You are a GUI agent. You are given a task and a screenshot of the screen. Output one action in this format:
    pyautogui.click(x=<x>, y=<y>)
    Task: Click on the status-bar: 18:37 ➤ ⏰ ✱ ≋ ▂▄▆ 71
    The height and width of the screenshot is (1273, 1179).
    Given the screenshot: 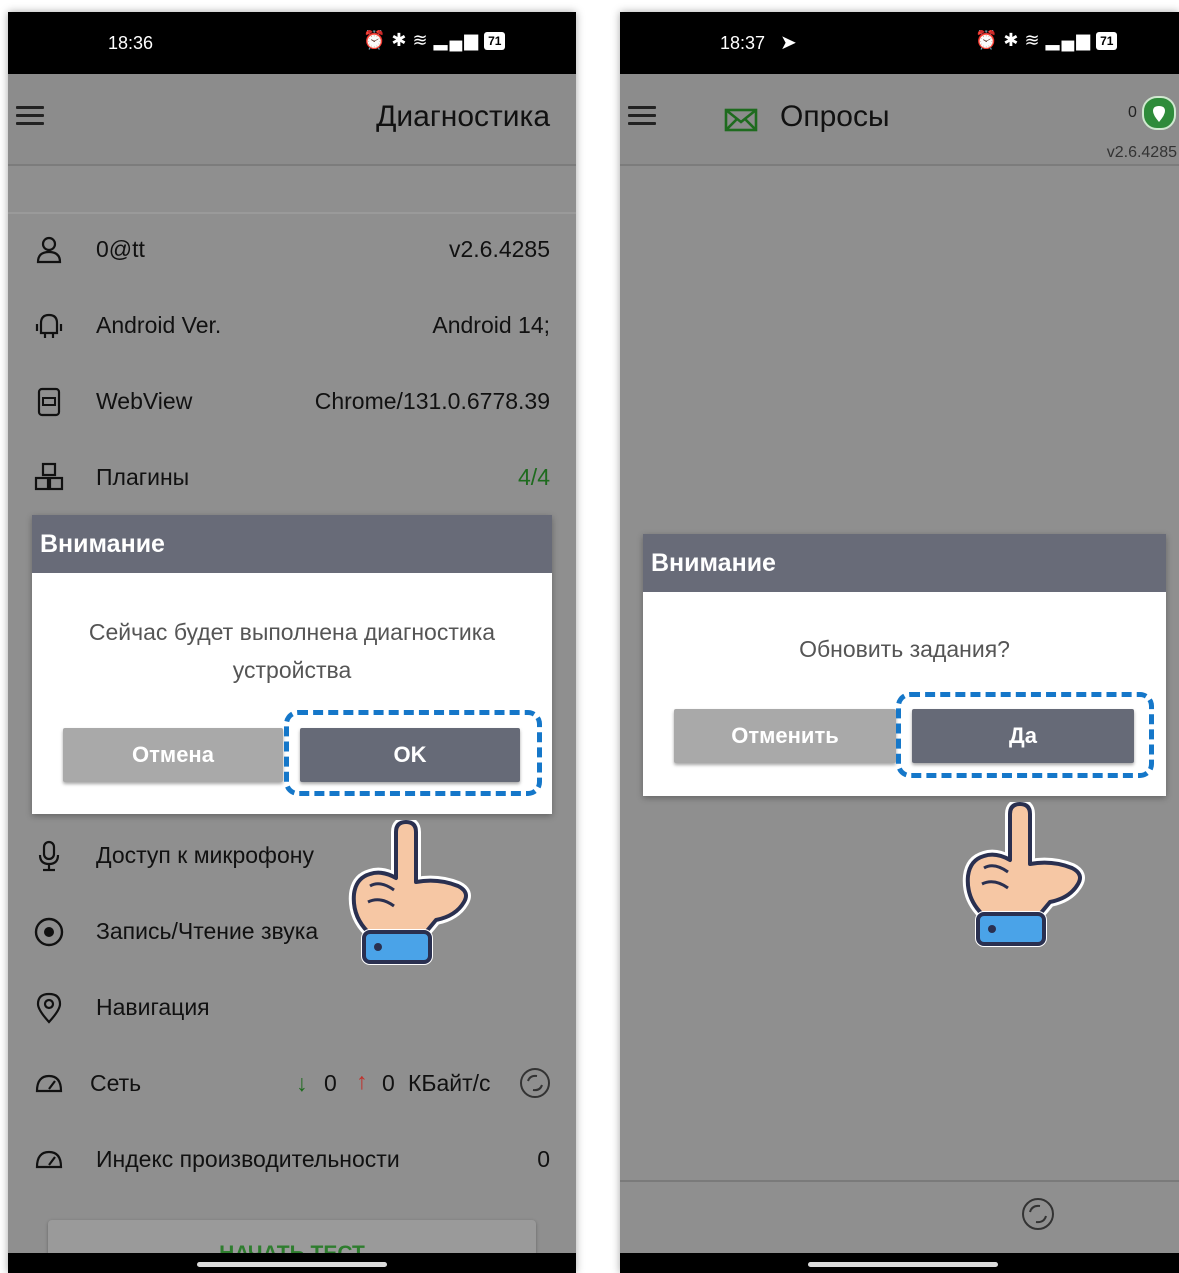 What is the action you would take?
    pyautogui.click(x=899, y=43)
    